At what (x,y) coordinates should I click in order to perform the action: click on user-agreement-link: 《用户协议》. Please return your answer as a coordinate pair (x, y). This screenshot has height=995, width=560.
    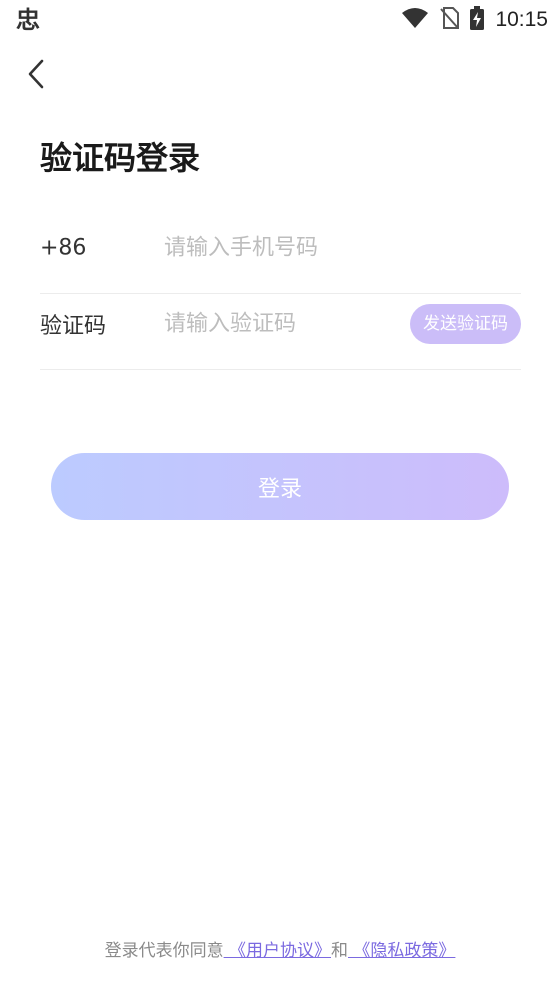
    Looking at the image, I should click on (277, 951).